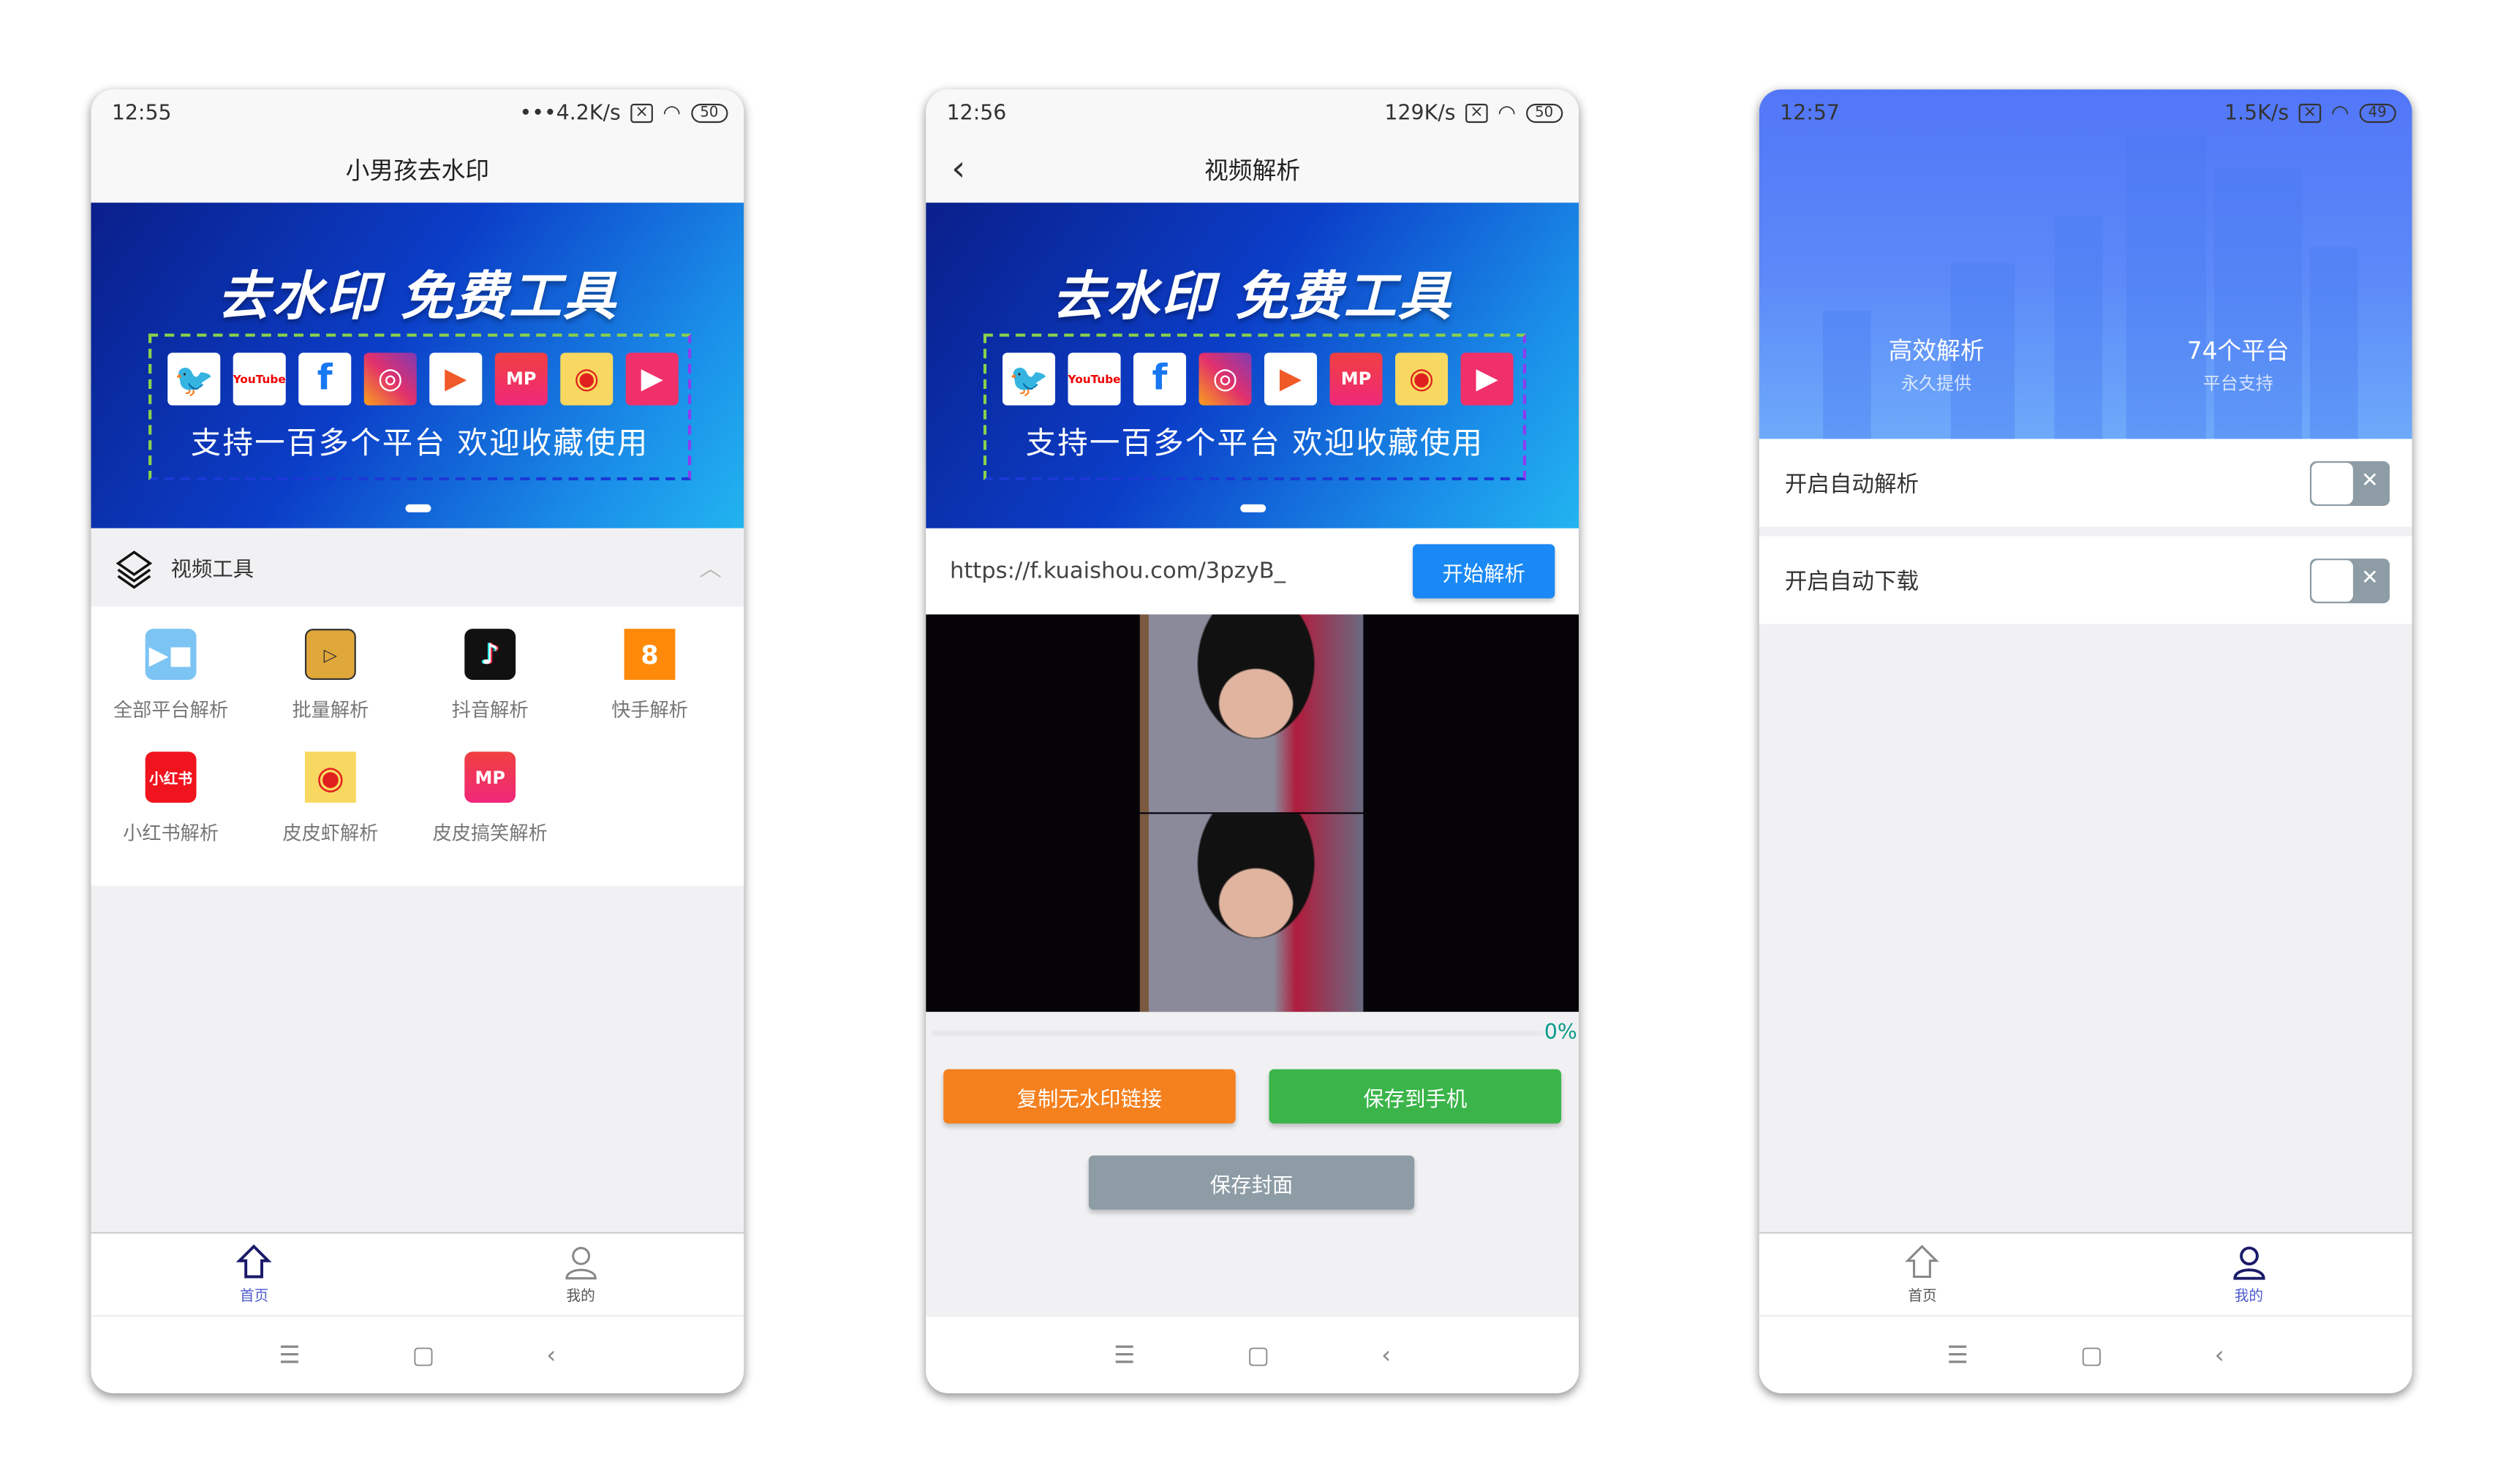 The width and height of the screenshot is (2503, 1484). What do you see at coordinates (170, 690) in the screenshot?
I see `tool-all-platforms: ▶■ 全部平台解析` at bounding box center [170, 690].